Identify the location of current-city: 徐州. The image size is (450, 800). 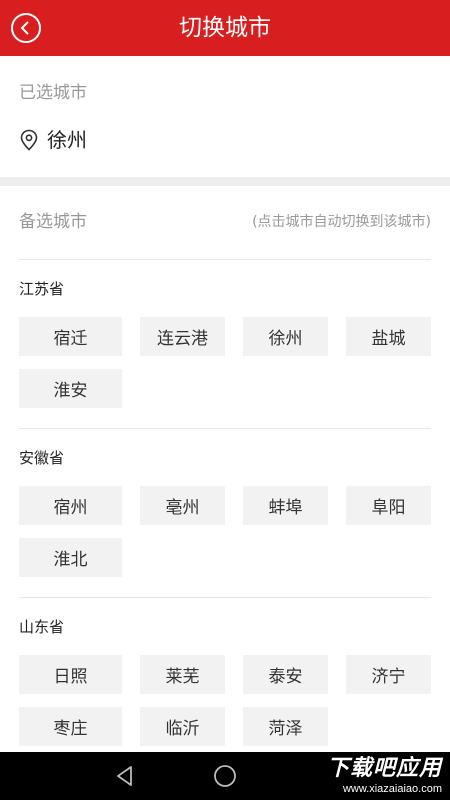
(53, 140).